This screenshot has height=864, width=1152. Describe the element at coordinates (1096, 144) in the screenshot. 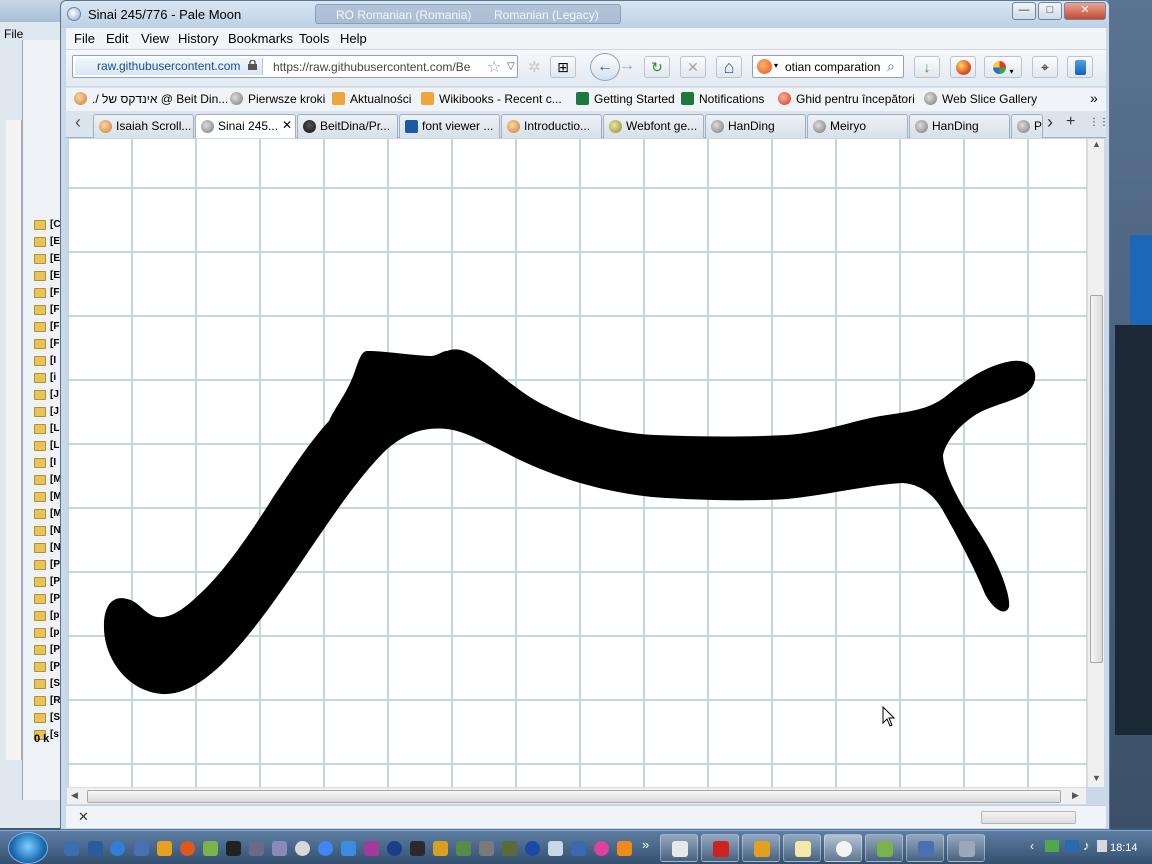

I see `scroll-up-arrow-icon: ▲` at that location.